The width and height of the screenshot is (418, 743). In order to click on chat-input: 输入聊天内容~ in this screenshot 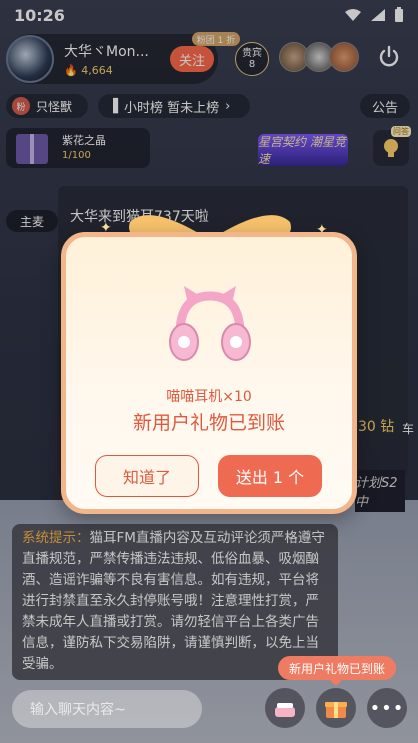, I will do `click(107, 709)`.